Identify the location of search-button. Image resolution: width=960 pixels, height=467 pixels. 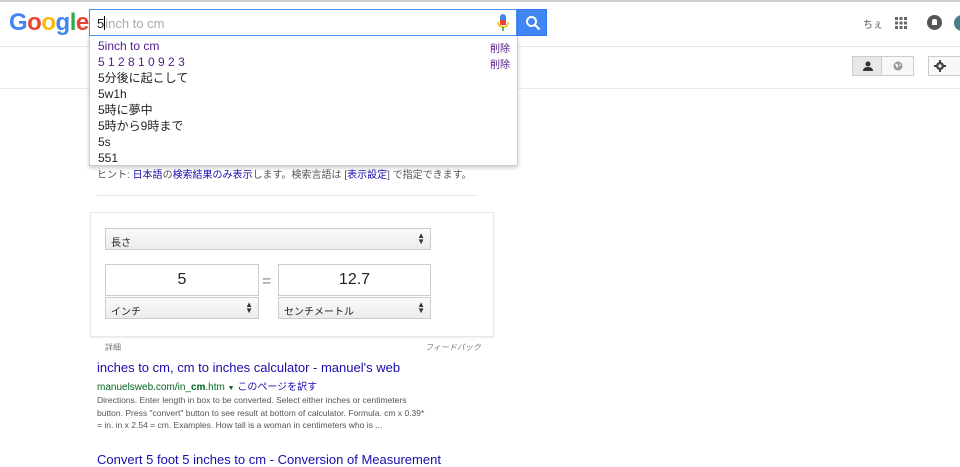
(532, 22).